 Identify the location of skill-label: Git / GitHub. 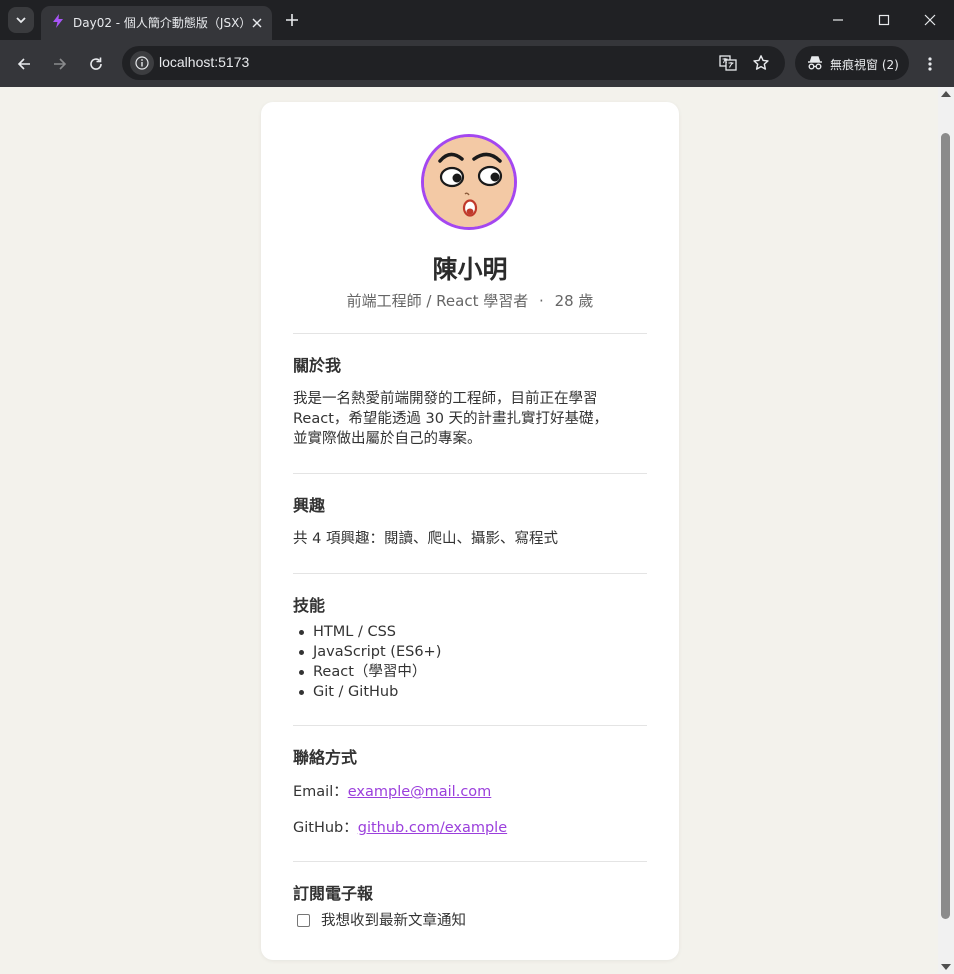
(356, 692).